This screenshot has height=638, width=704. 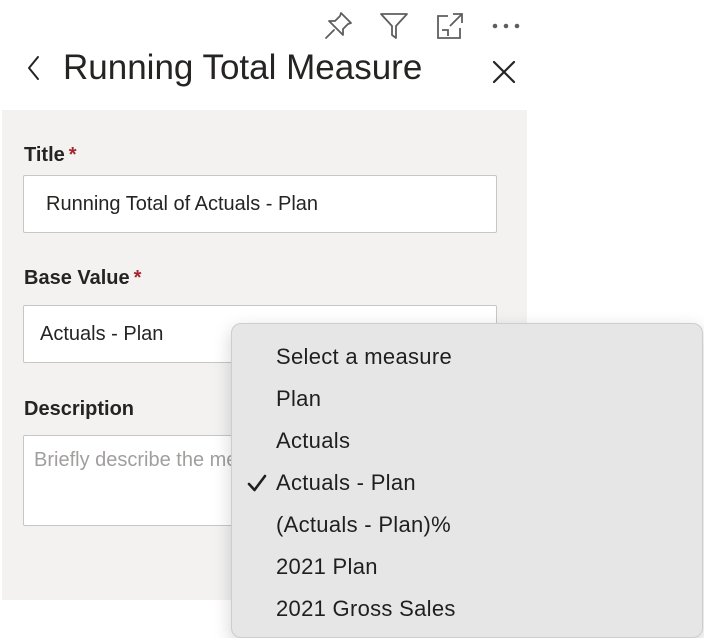 What do you see at coordinates (467, 483) in the screenshot?
I see `dropdown-option-actuals-minus-plan: Actuals - Plan` at bounding box center [467, 483].